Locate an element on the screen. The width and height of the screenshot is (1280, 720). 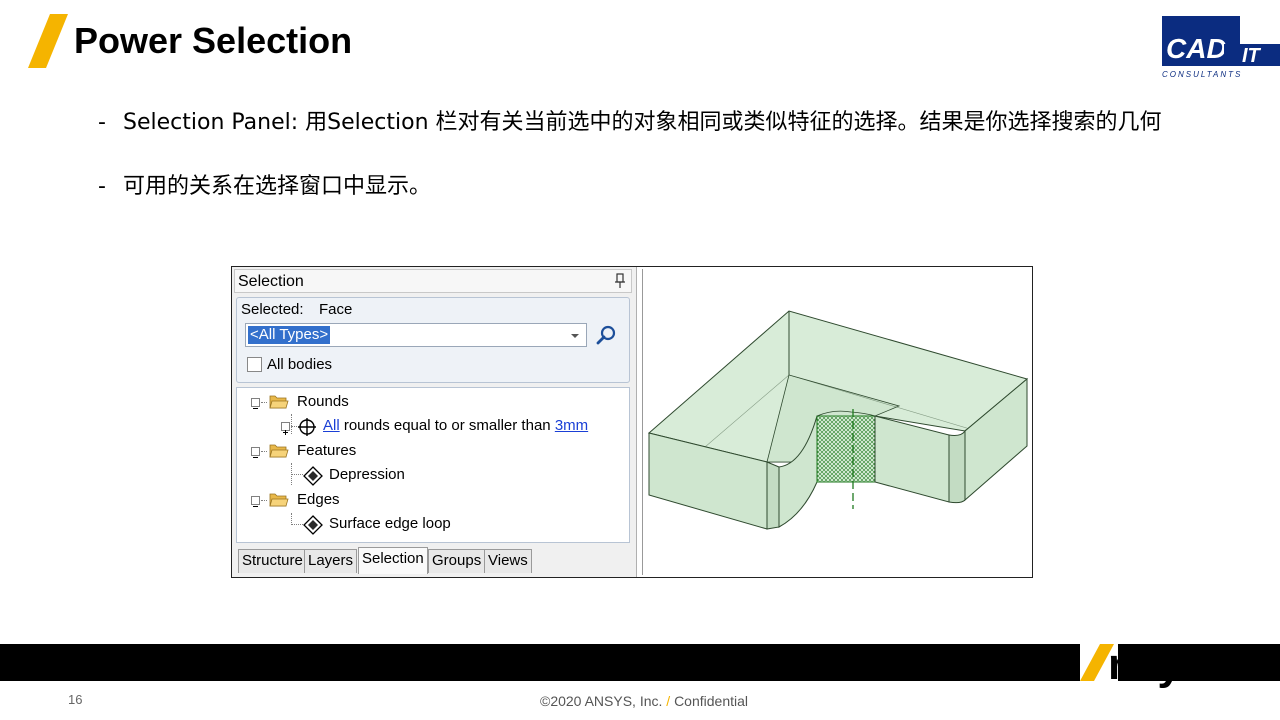
all-link: All is located at coordinates (331, 425).